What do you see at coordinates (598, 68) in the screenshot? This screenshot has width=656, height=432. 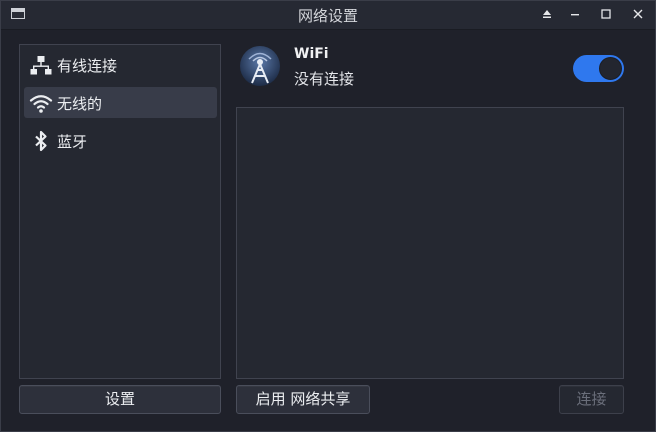 I see `wifi-toggle` at bounding box center [598, 68].